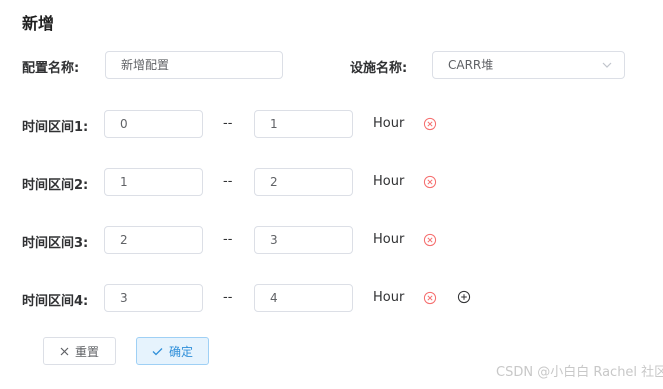  Describe the element at coordinates (379, 68) in the screenshot. I see `facility-name-label: 设施名称:` at that location.